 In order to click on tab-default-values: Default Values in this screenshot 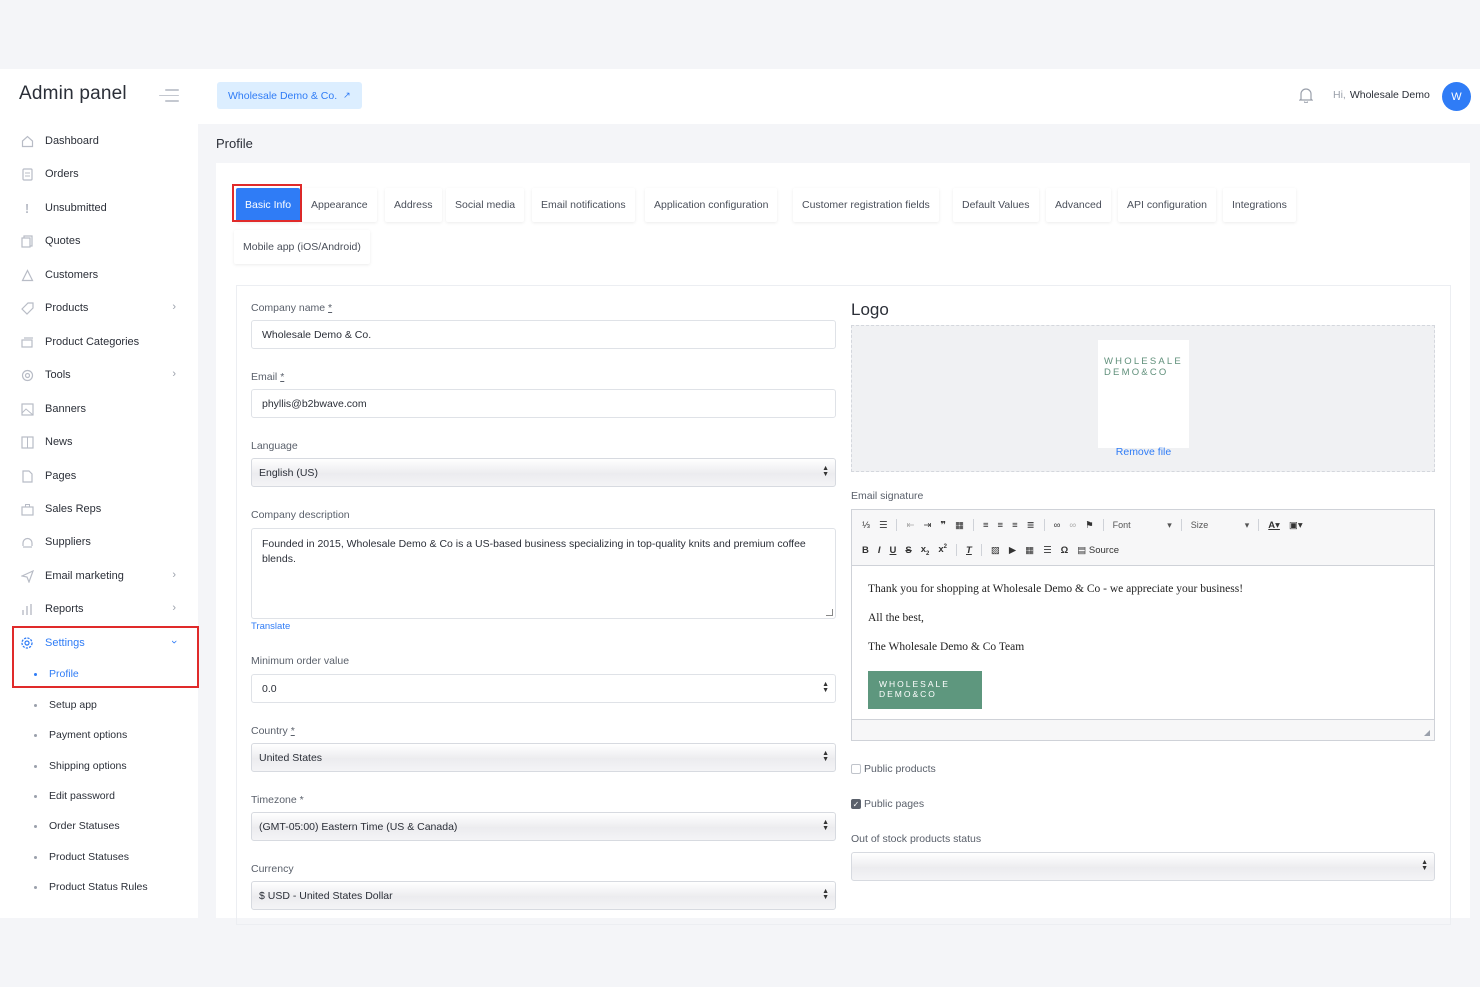, I will do `click(996, 205)`.